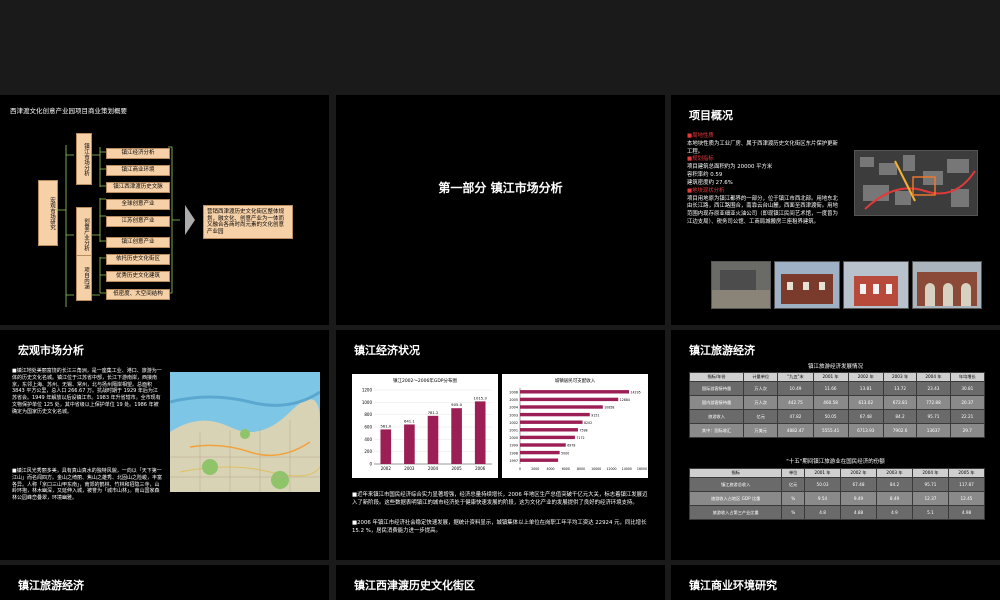 The image size is (1000, 600). Describe the element at coordinates (967, 377) in the screenshot. I see `header-cell: 年均增长` at that location.